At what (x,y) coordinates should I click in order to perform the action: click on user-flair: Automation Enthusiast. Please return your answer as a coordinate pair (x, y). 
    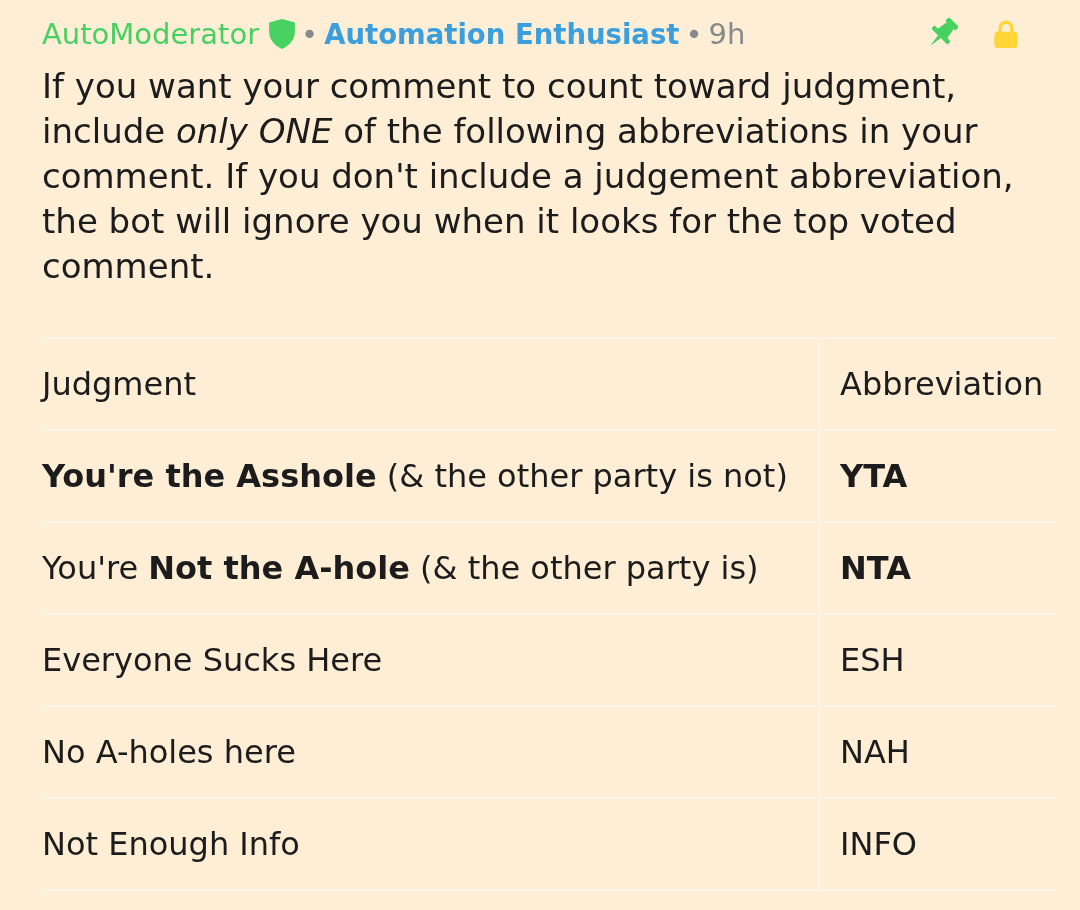
    Looking at the image, I should click on (502, 34).